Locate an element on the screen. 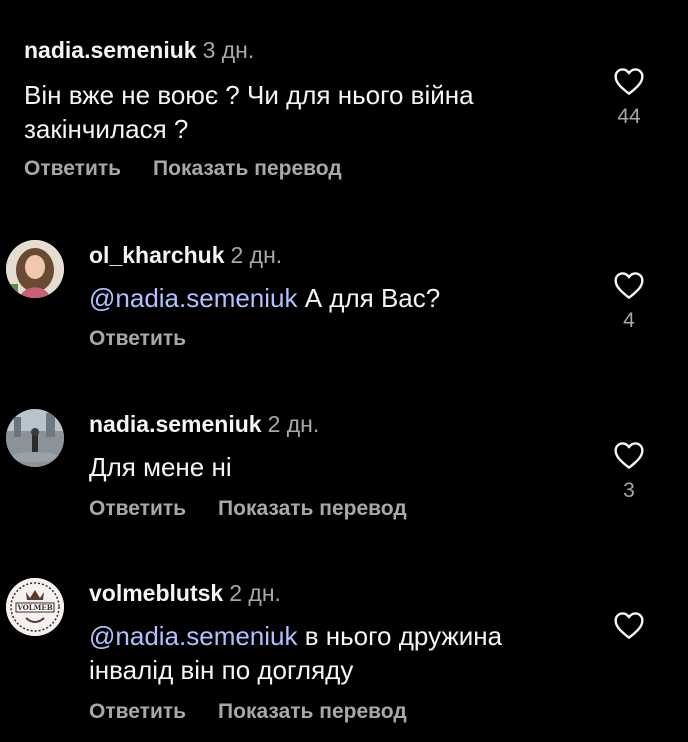 The height and width of the screenshot is (742, 688). logo-icon: VOLMEB is located at coordinates (35, 607).